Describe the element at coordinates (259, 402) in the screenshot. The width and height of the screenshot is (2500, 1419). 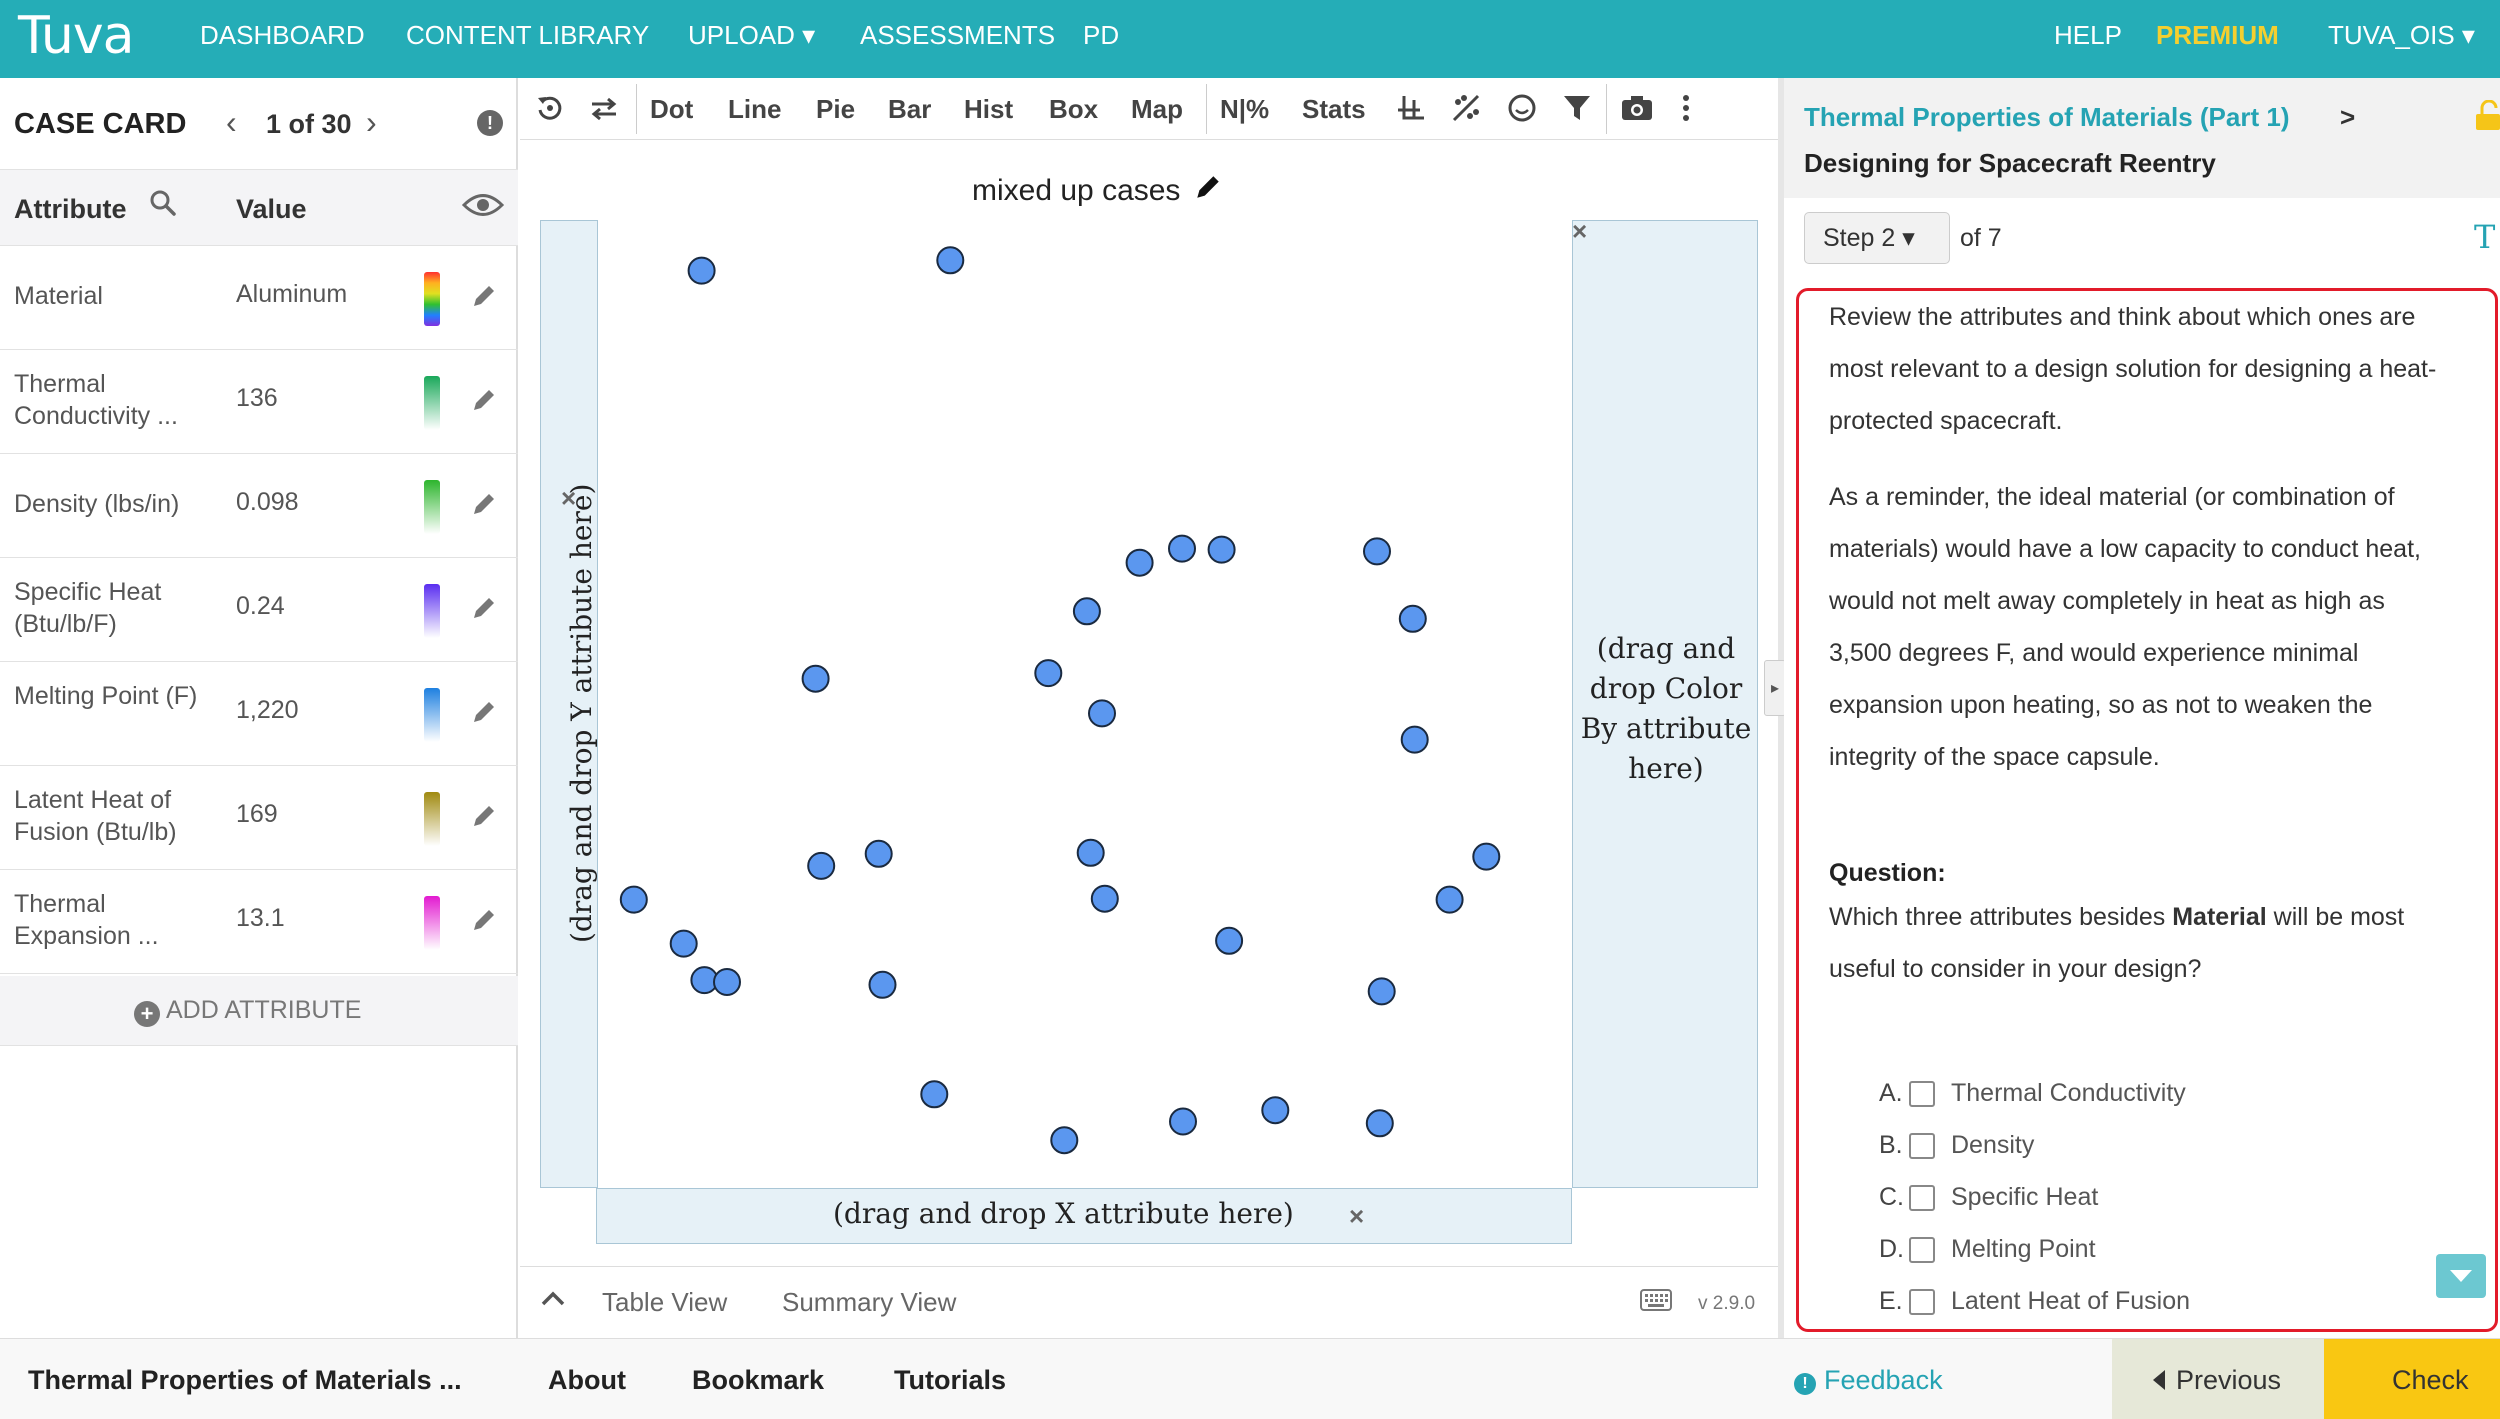
I see `attribute-row-thermal-conductivity: Thermal Conductivity ... 136` at that location.